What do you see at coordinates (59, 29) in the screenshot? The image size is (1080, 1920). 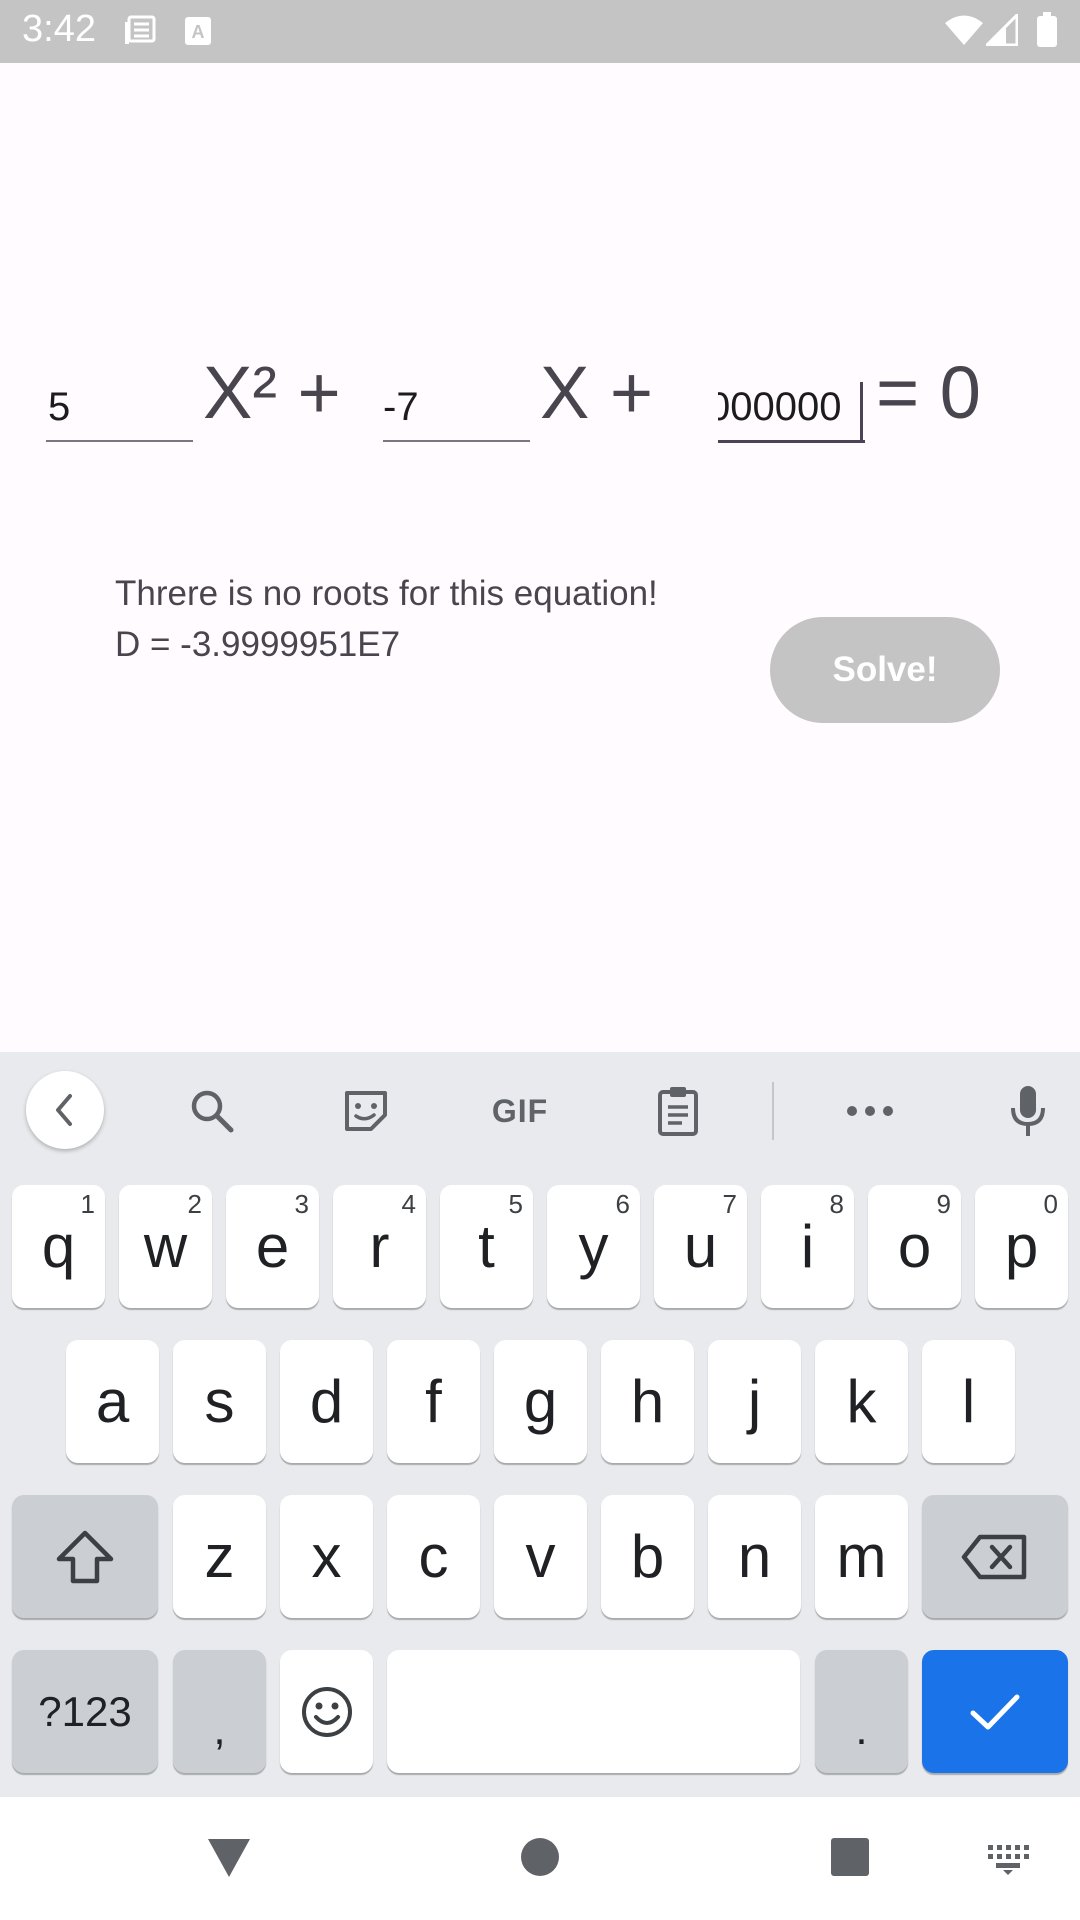 I see `status-time: 3:42` at bounding box center [59, 29].